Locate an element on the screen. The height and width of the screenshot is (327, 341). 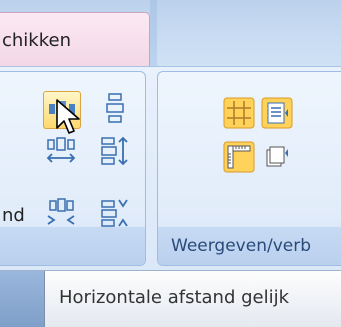
tab-schikken: chikken is located at coordinates (75, 39).